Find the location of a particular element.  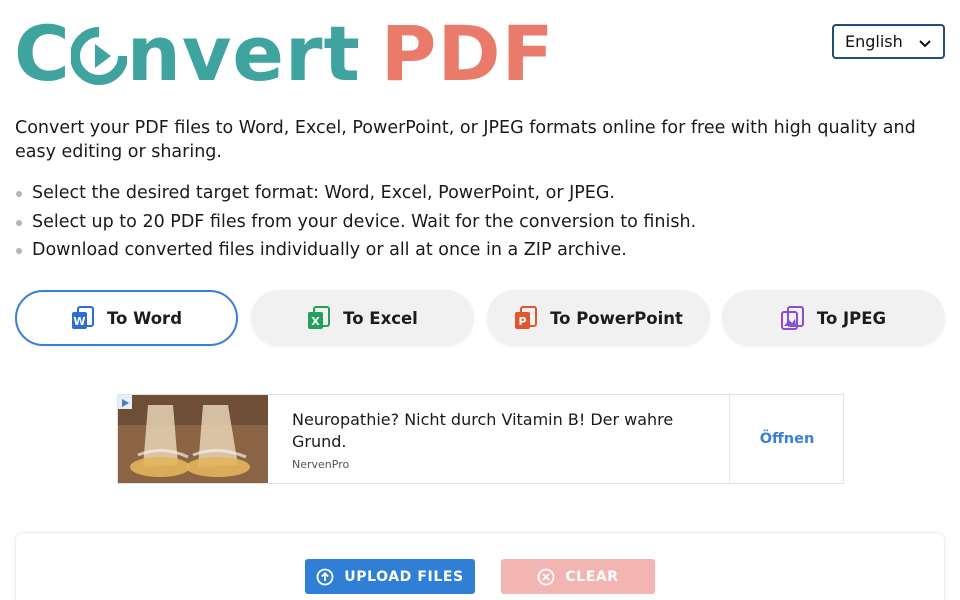

tab-label: To Excel is located at coordinates (380, 318).